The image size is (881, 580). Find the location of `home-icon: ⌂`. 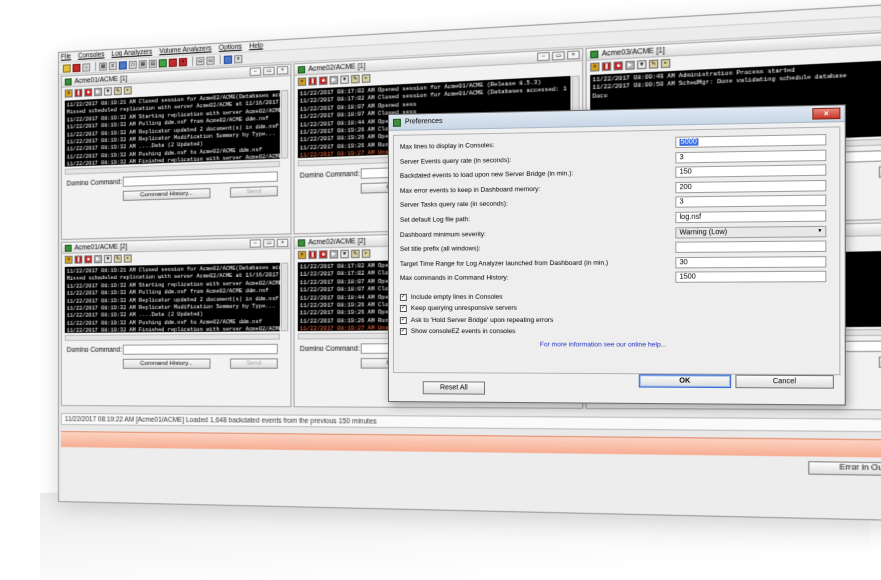

home-icon: ⌂ is located at coordinates (86, 67).